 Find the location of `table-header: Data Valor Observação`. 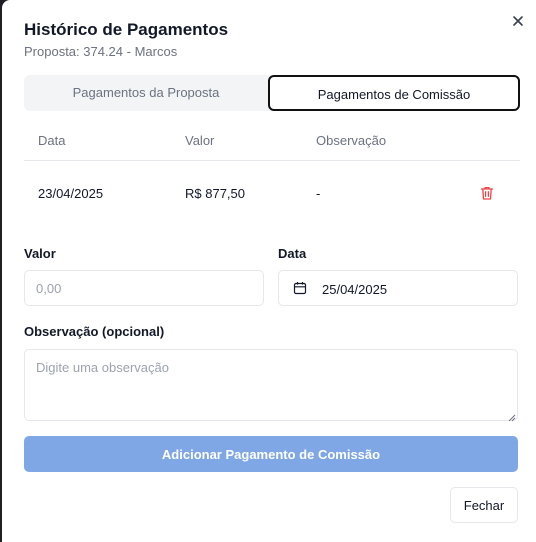

table-header: Data Valor Observação is located at coordinates (272, 141).